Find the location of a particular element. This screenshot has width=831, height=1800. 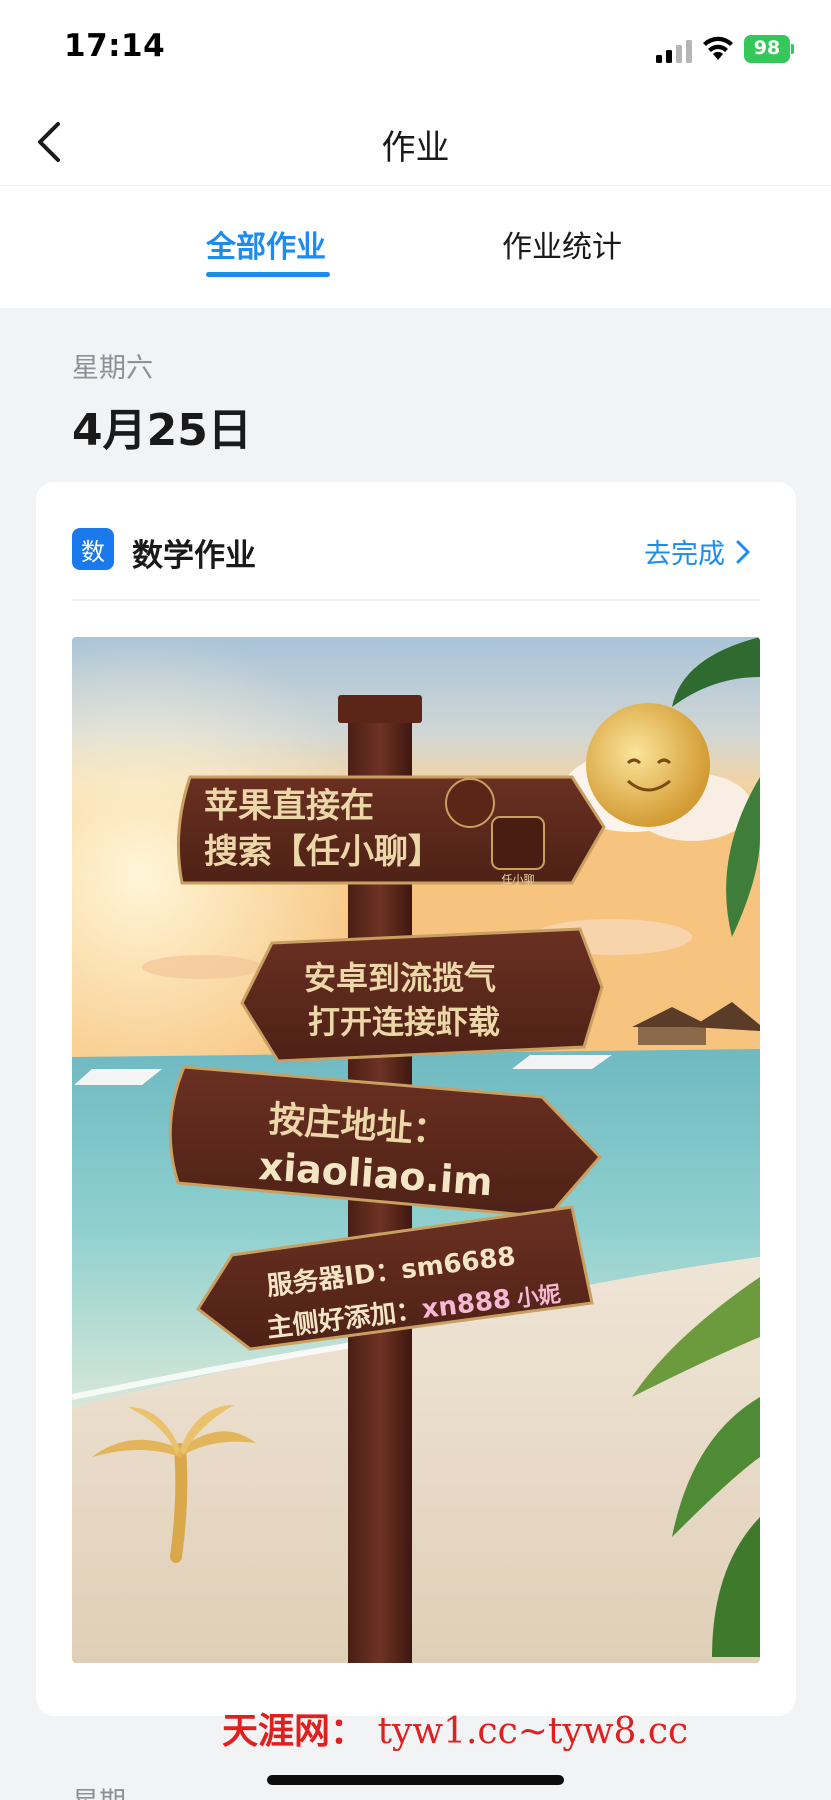

home-indicator is located at coordinates (415, 1780).